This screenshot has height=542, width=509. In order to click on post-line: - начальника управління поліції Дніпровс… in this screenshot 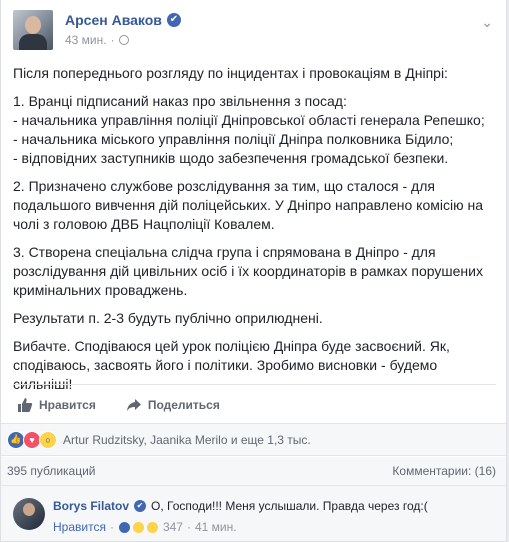, I will do `click(249, 120)`.